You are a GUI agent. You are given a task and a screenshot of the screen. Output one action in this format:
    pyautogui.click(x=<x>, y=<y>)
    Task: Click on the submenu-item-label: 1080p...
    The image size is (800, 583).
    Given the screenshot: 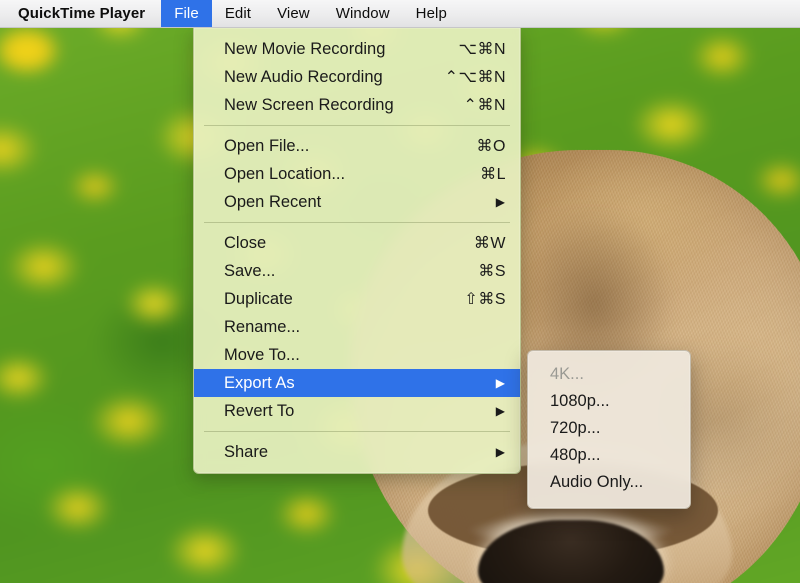 What is the action you would take?
    pyautogui.click(x=580, y=401)
    